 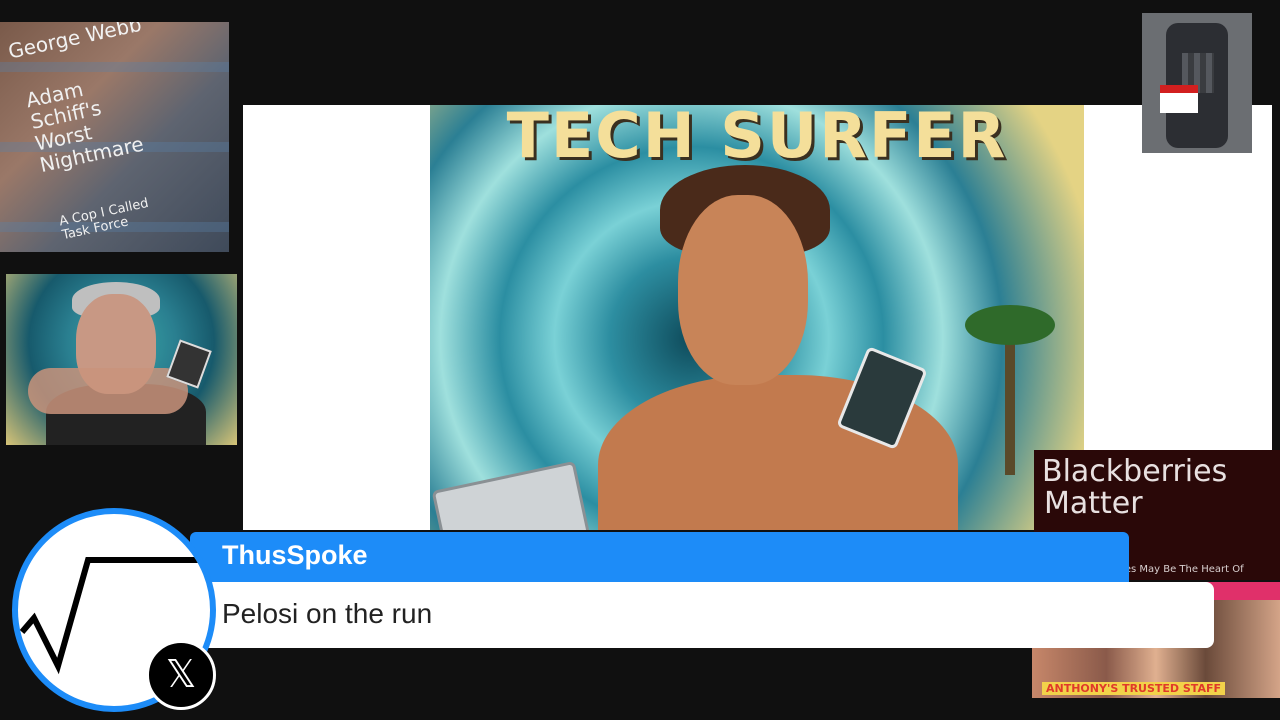 I want to click on book-subtitle: A Cop I Called Task Force, so click(x=103, y=219).